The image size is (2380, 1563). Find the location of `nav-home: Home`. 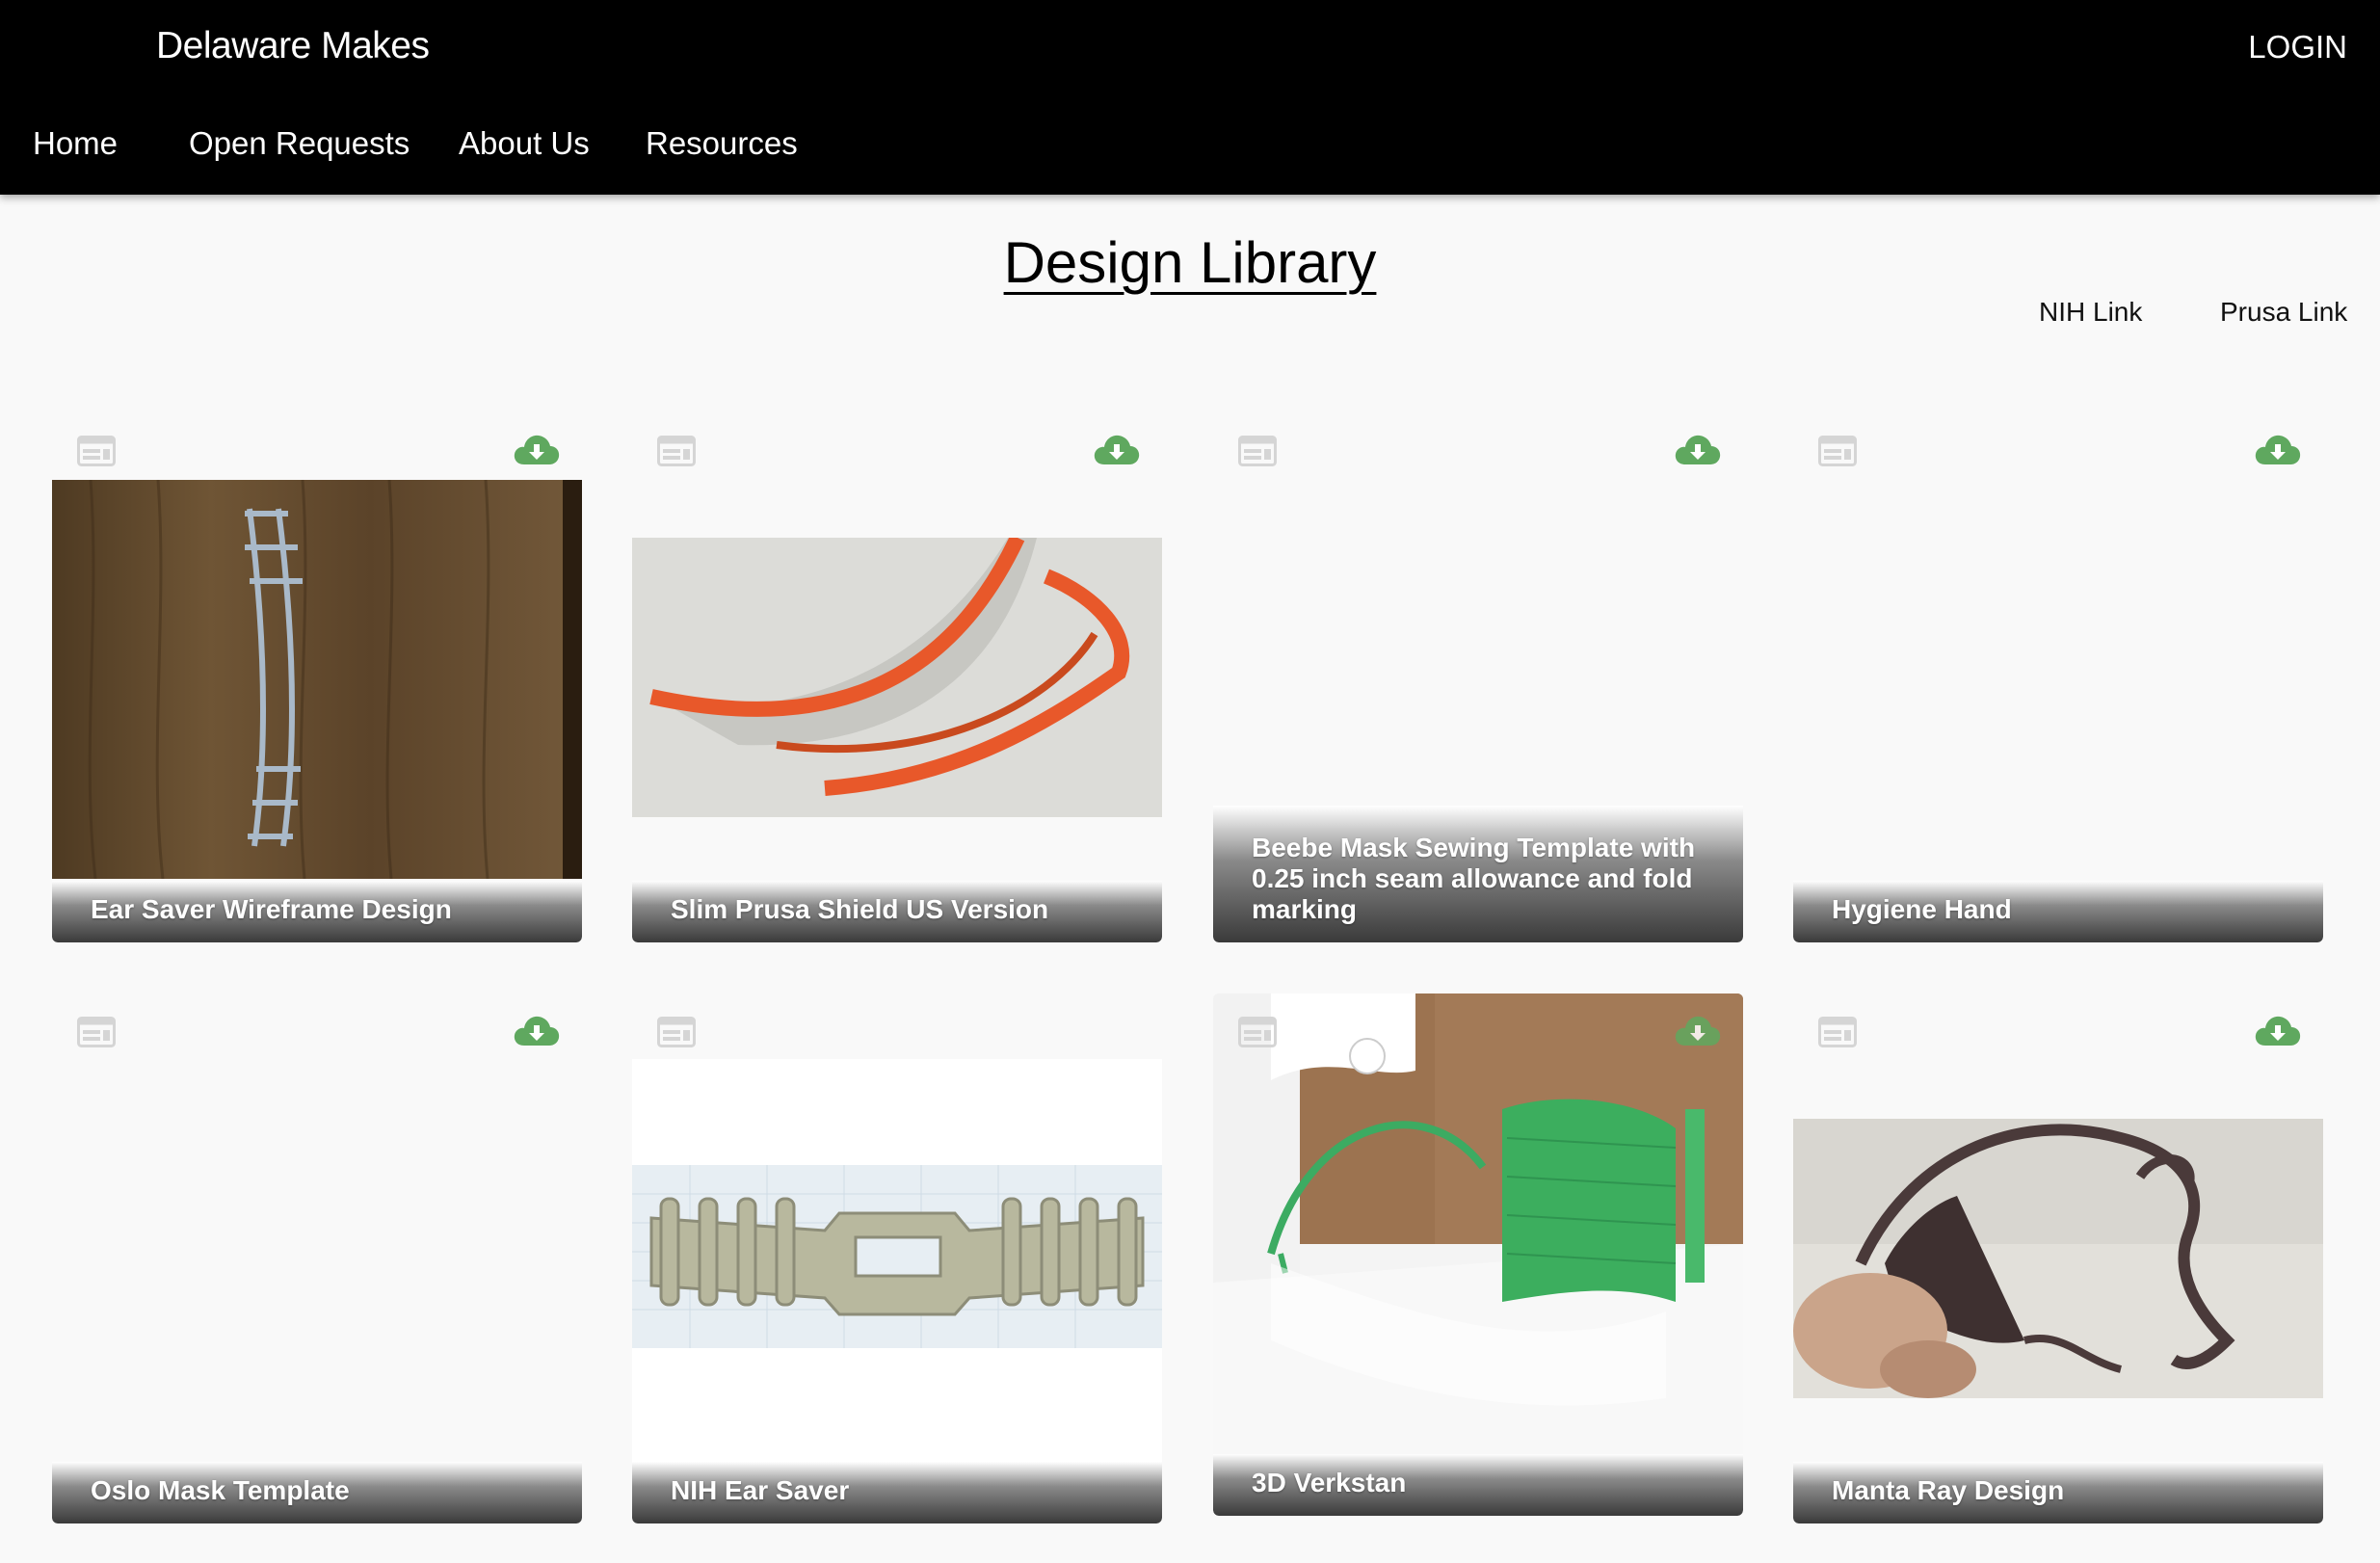

nav-home: Home is located at coordinates (76, 143).